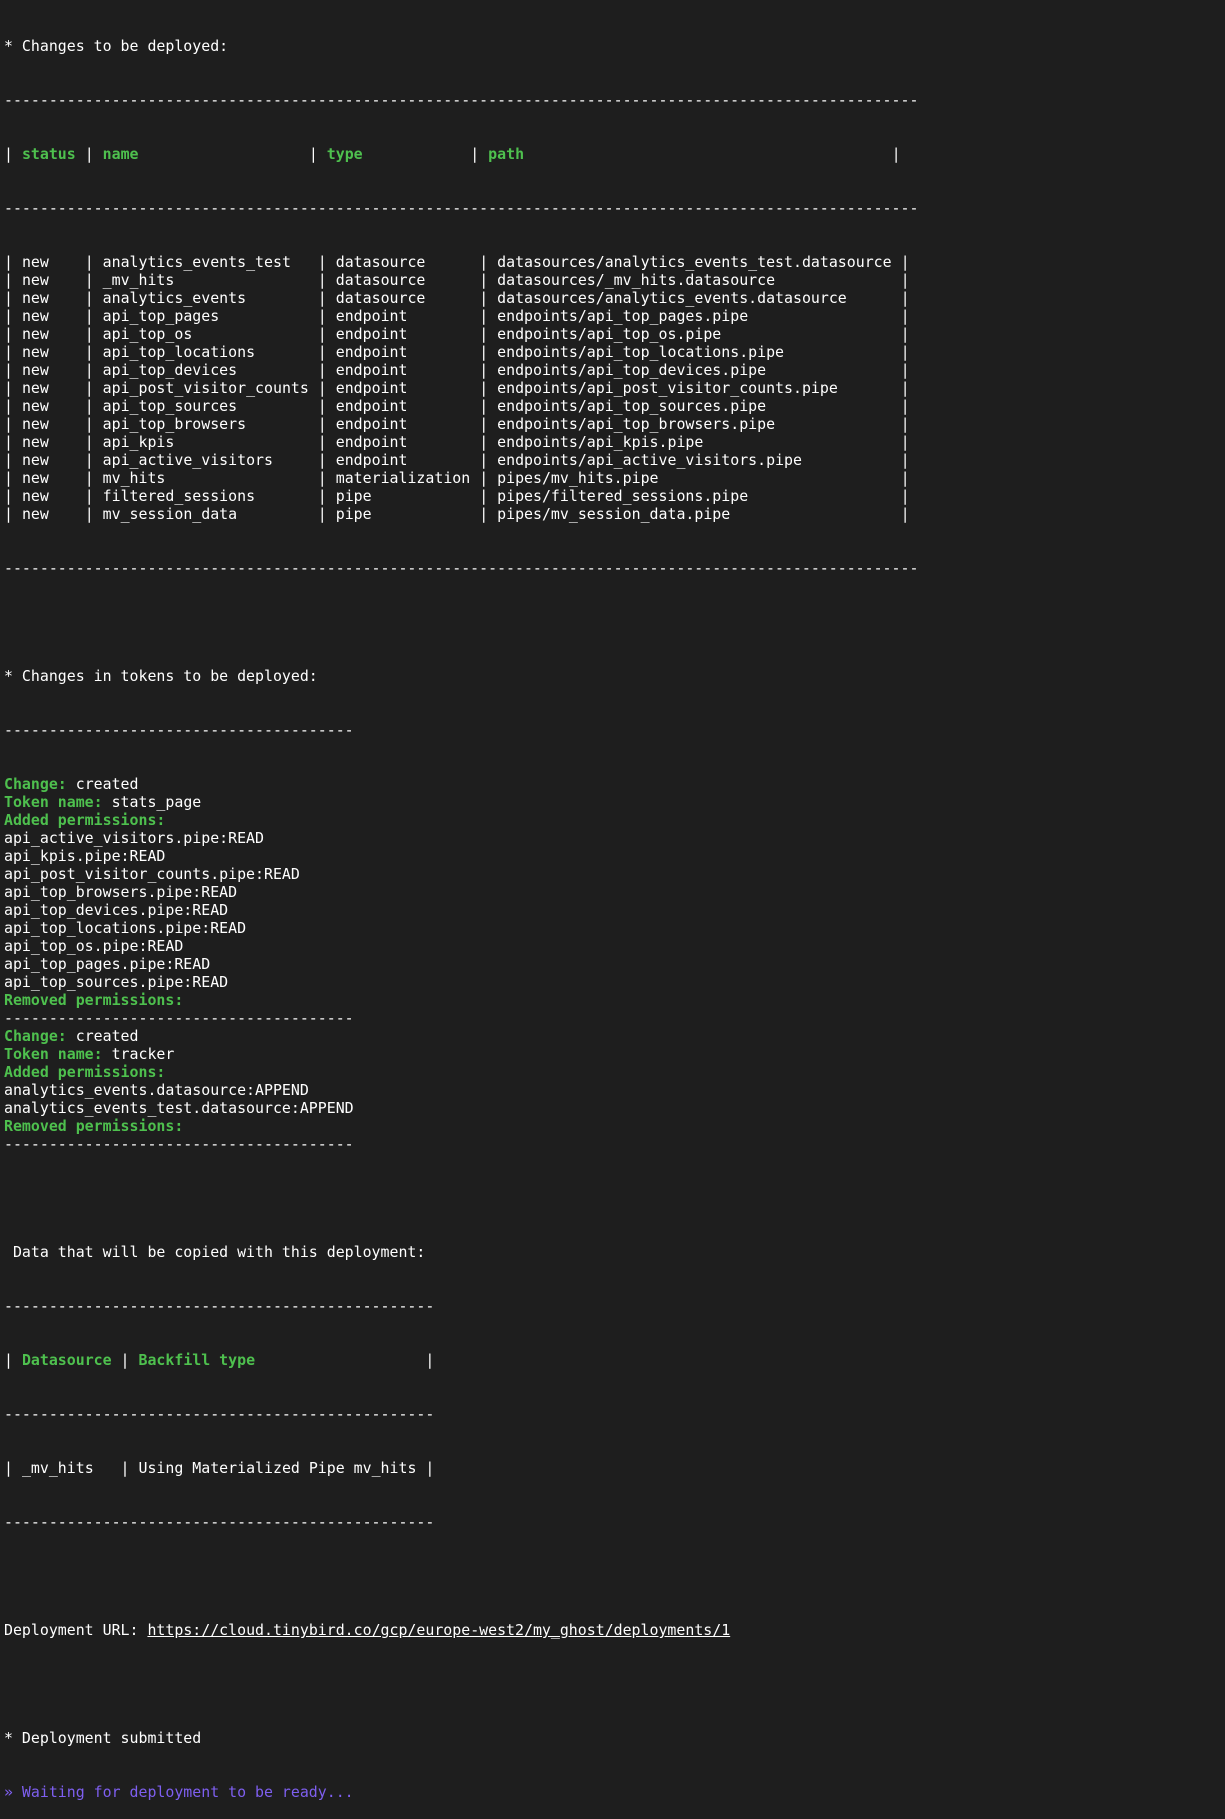 The image size is (1225, 1819). What do you see at coordinates (66, 1468) in the screenshot?
I see `row-datasource: _mv_hits` at bounding box center [66, 1468].